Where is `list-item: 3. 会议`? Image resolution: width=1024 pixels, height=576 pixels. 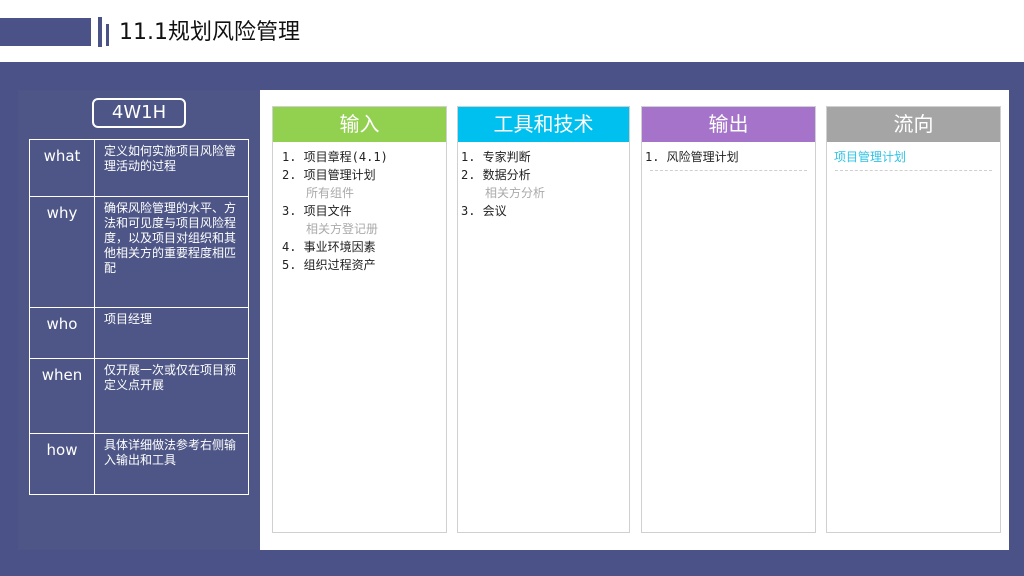 list-item: 3. 会议 is located at coordinates (484, 211).